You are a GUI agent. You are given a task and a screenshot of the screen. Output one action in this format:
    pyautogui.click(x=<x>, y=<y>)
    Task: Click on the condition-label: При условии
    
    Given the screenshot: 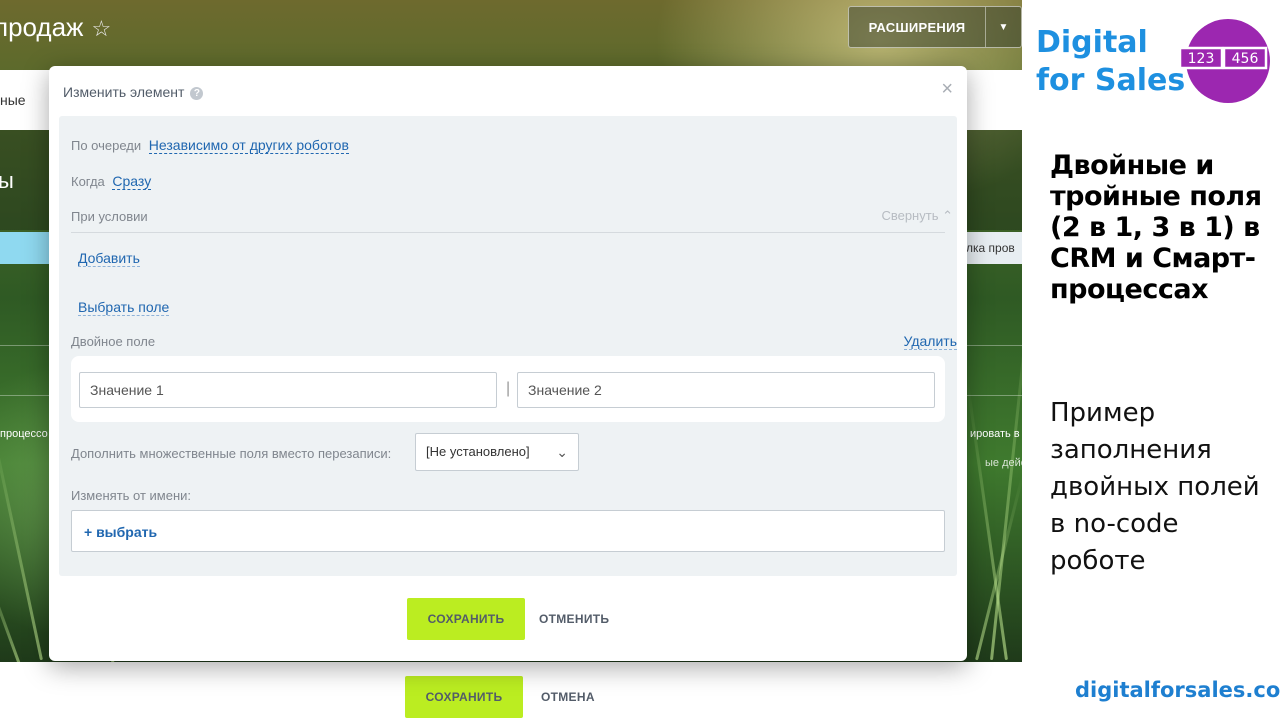 What is the action you would take?
    pyautogui.click(x=109, y=216)
    